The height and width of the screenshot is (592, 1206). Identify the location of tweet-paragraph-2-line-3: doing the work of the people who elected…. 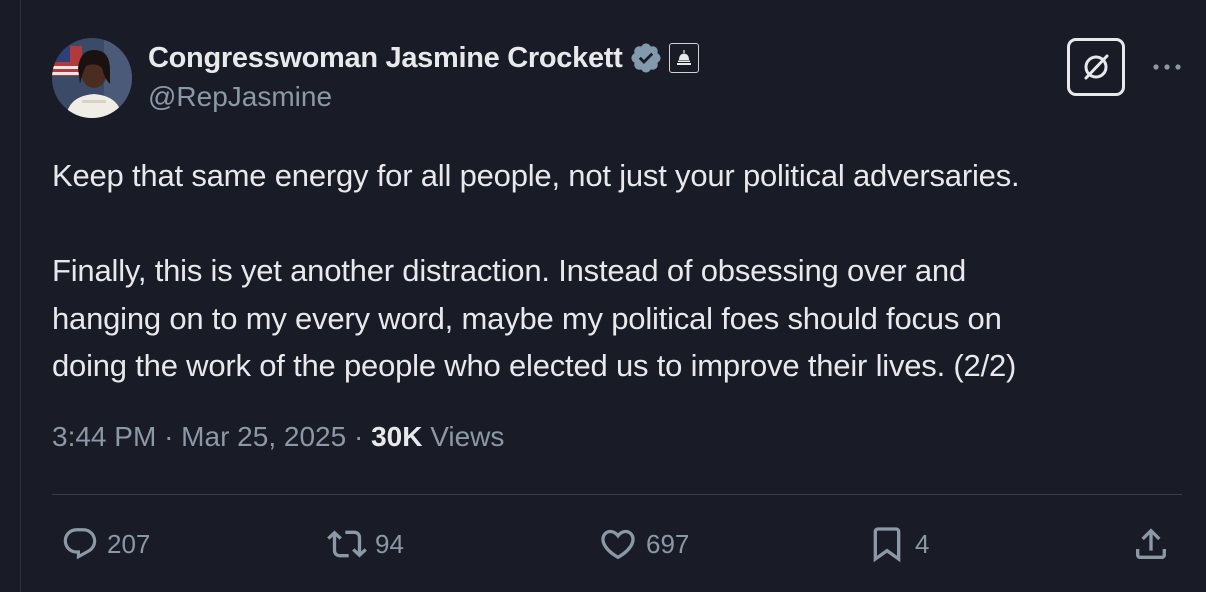
(534, 365).